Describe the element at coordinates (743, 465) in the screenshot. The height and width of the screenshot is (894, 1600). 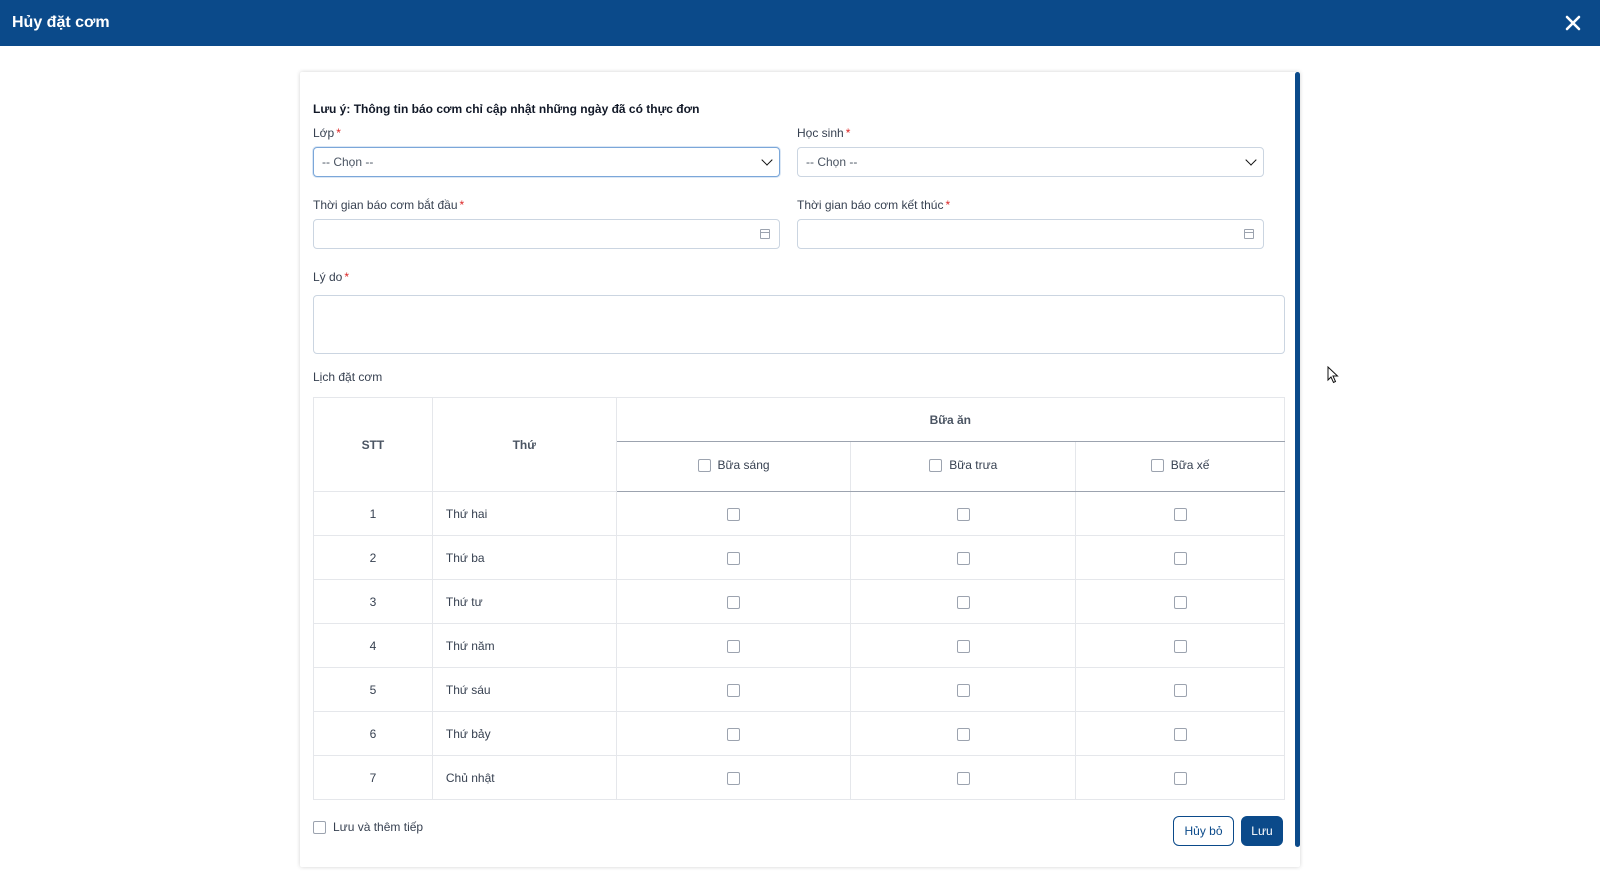
I see `meal-header-label: Bữa sáng` at that location.